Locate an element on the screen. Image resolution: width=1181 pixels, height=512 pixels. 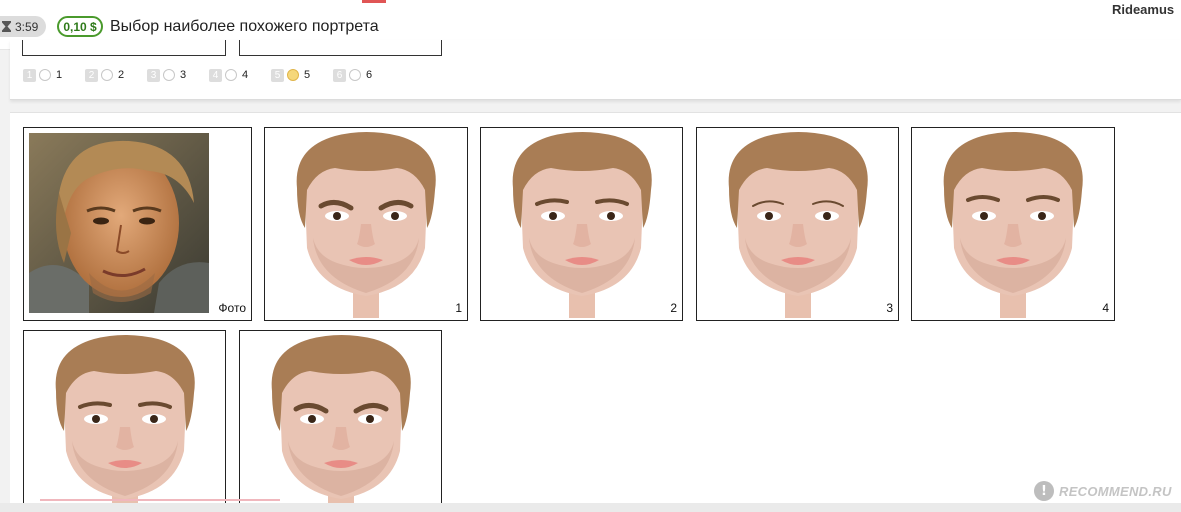
hotkey-badge: 5 is located at coordinates (277, 75).